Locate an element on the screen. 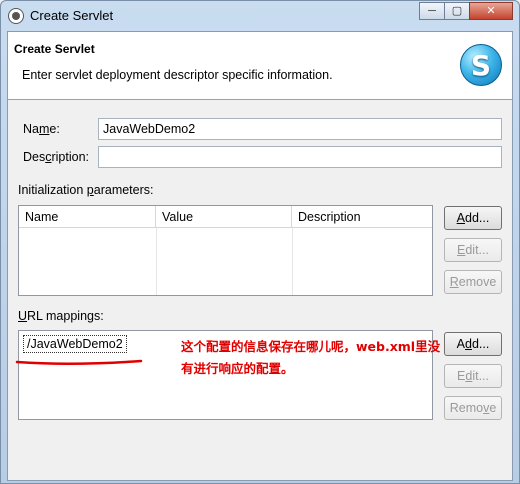 This screenshot has height=484, width=520. init-params-label-text-end: arameters: is located at coordinates (123, 190).